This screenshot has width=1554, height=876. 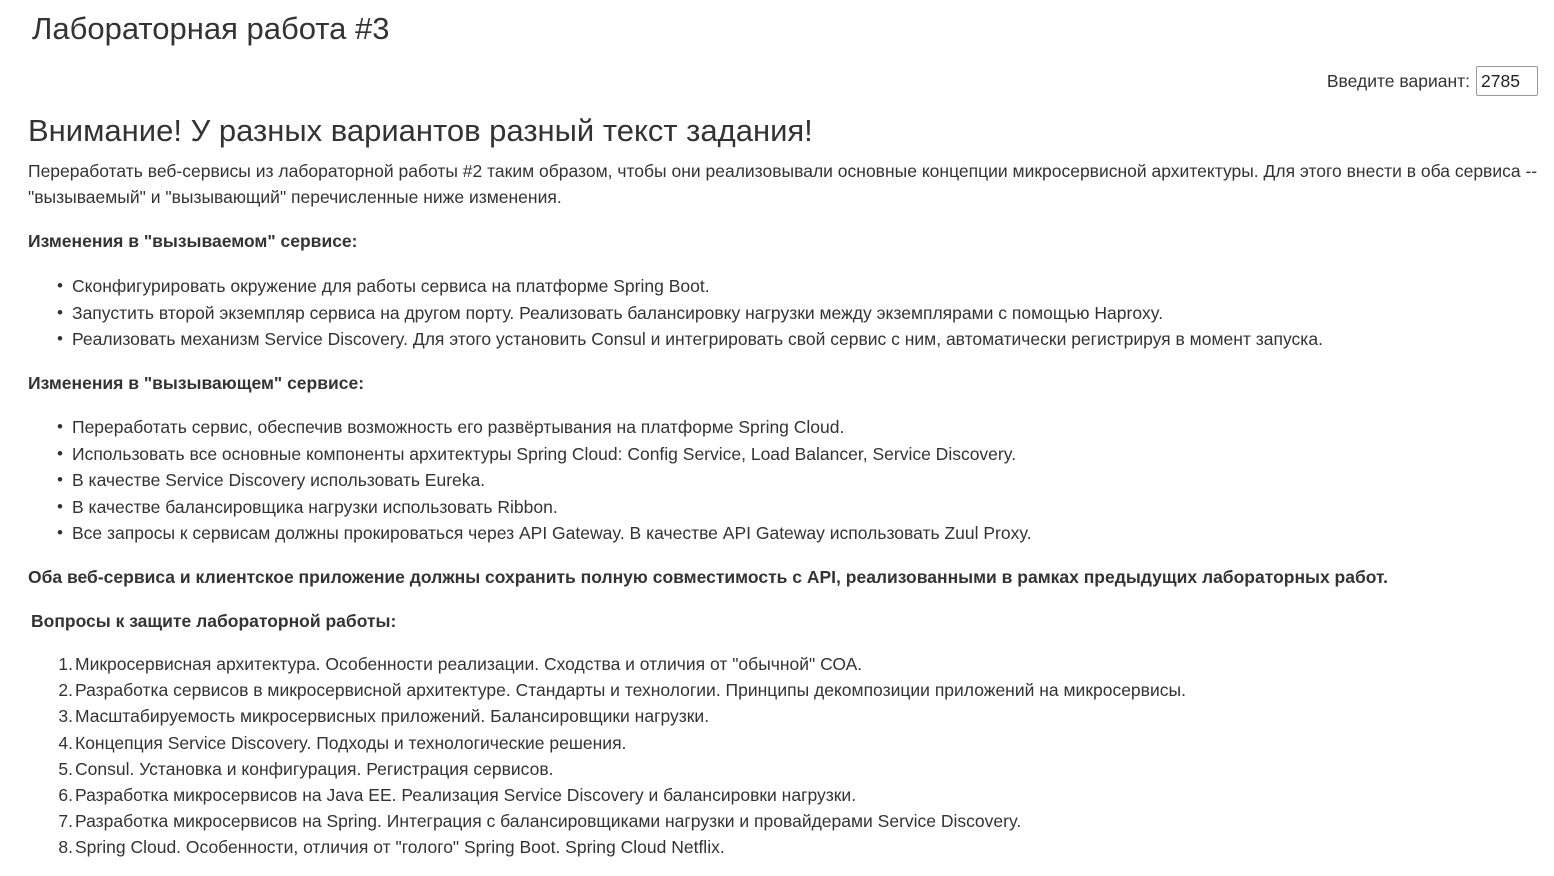 I want to click on item-number: 7., so click(x=65, y=821).